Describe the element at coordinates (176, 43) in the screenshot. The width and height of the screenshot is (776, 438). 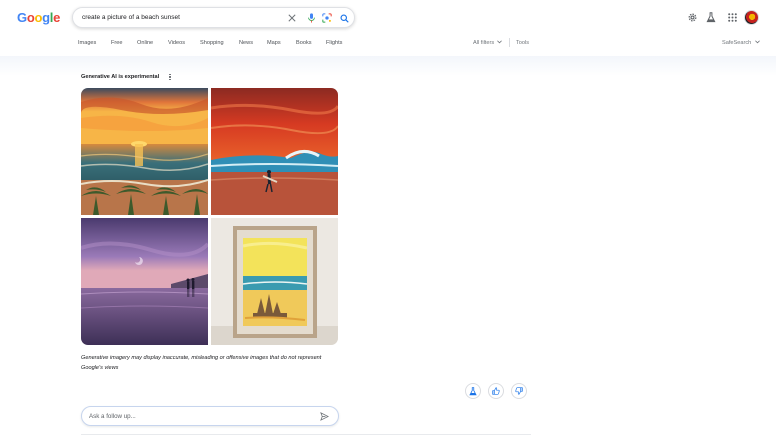
I see `tab-videos: Videos` at that location.